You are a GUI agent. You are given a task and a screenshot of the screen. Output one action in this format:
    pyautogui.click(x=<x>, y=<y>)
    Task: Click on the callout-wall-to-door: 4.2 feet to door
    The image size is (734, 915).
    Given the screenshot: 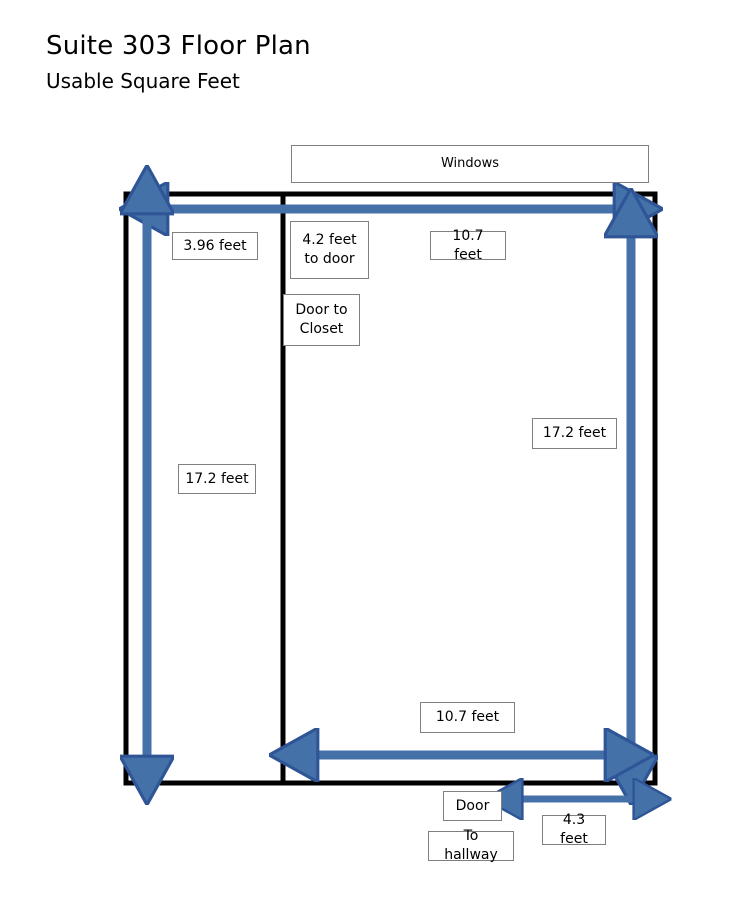 What is the action you would take?
    pyautogui.click(x=329, y=250)
    